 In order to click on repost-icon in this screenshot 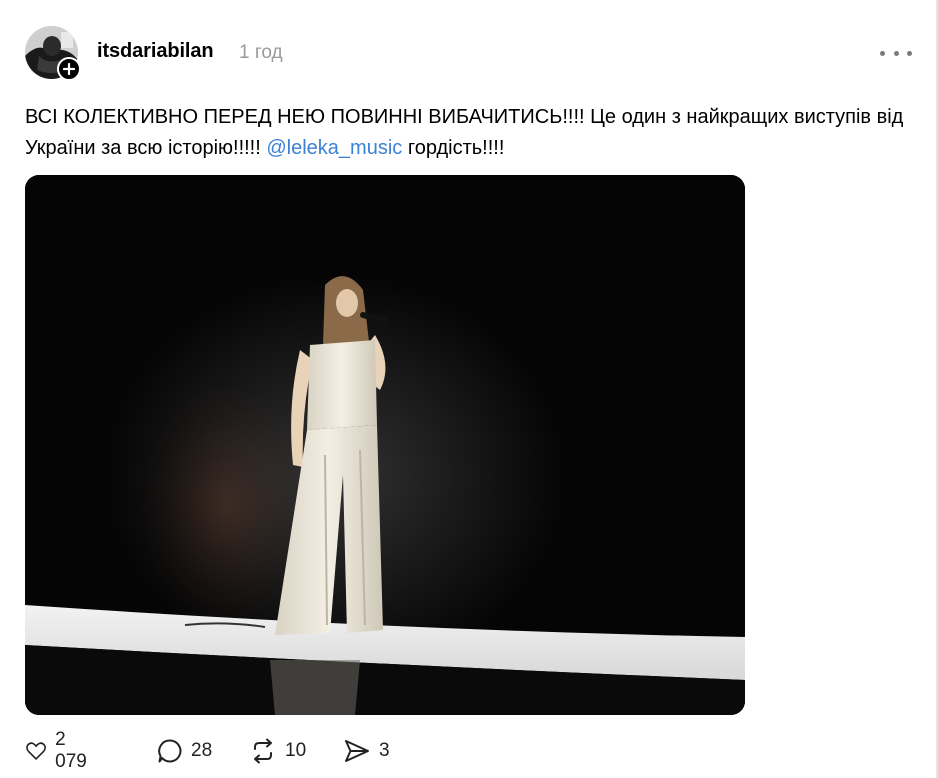, I will do `click(263, 751)`.